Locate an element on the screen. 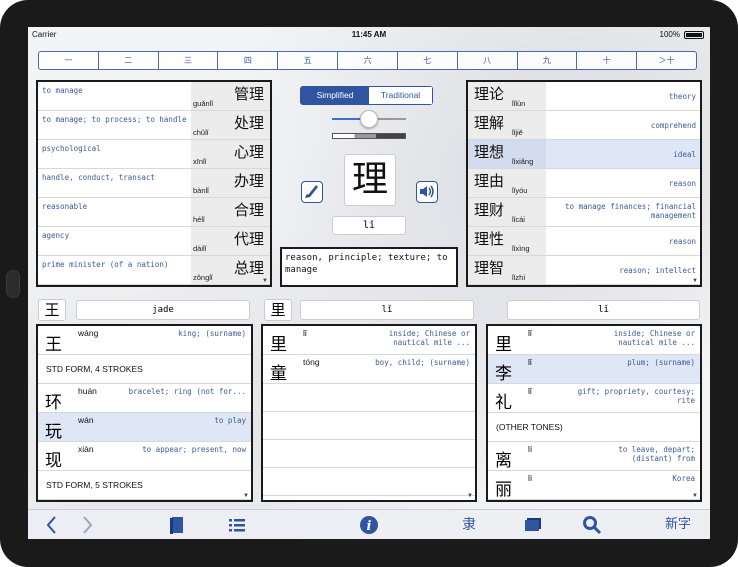 The image size is (738, 567). component-meaning-field: jade is located at coordinates (163, 310).